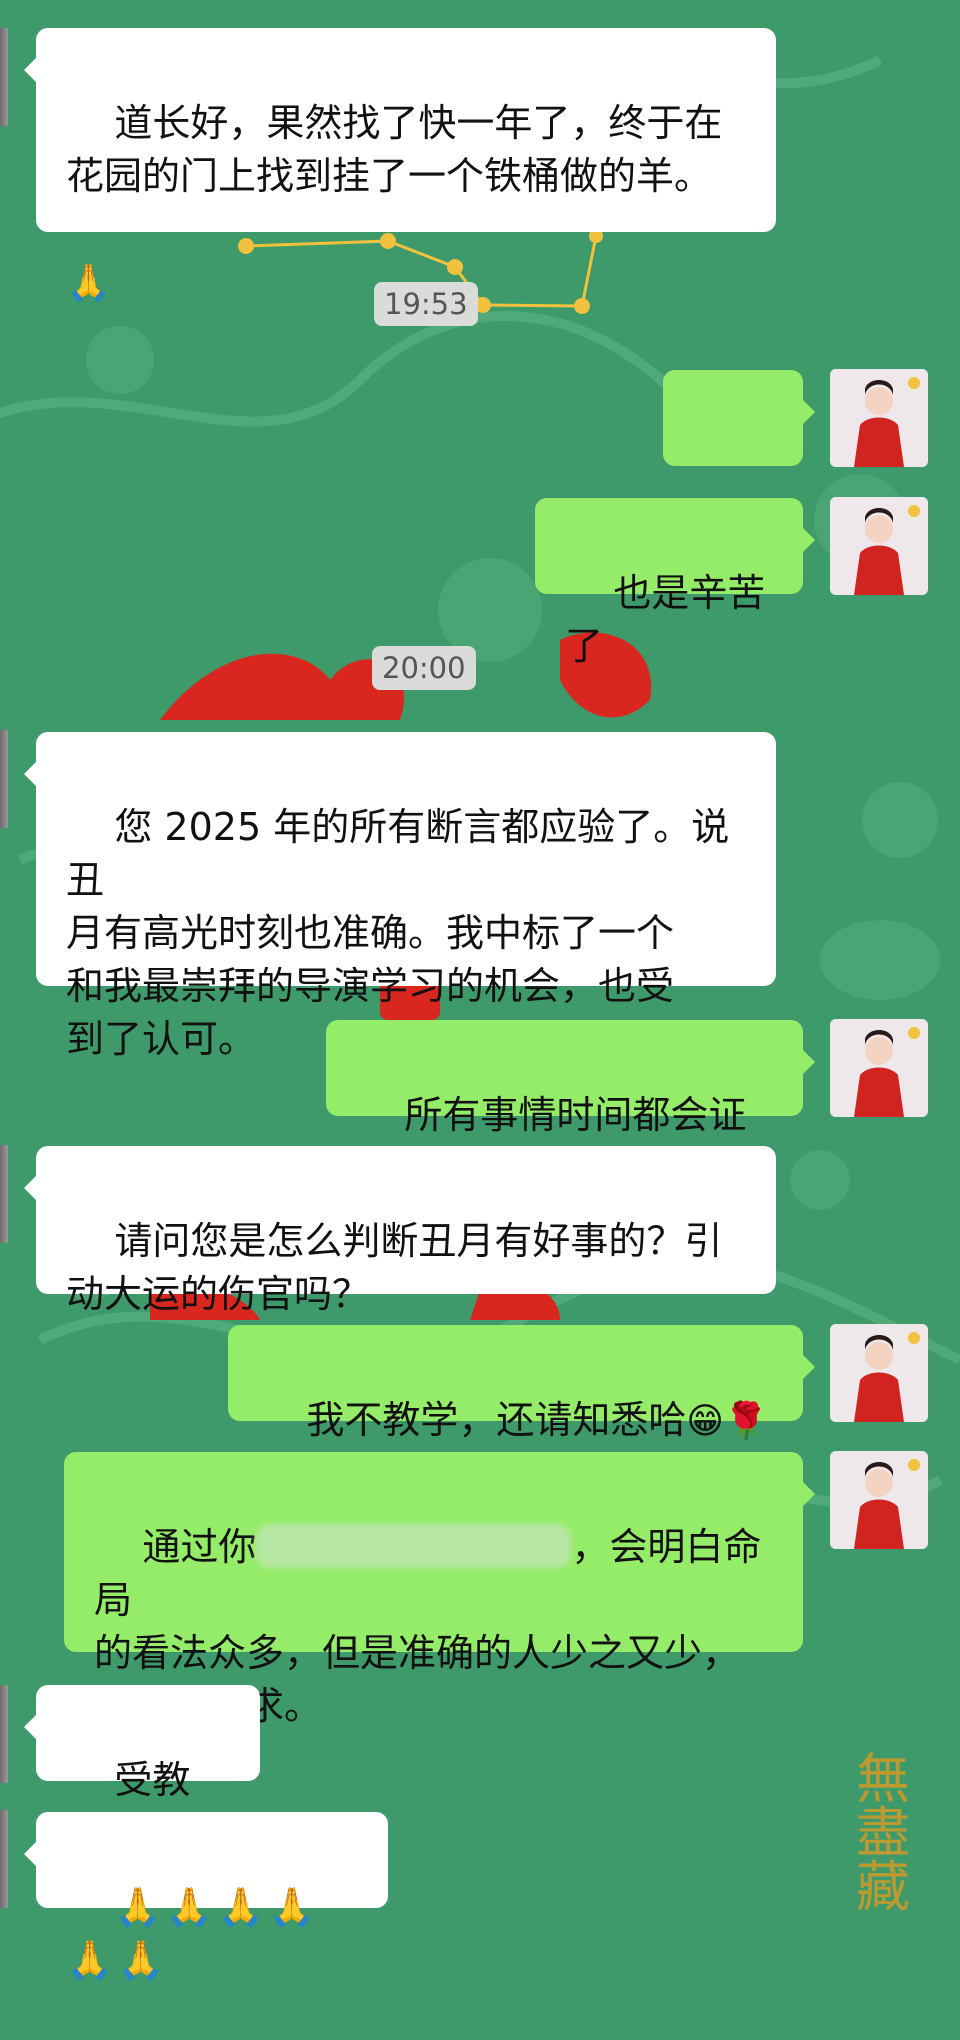  What do you see at coordinates (424, 668) in the screenshot?
I see `timestamp: 20:00` at bounding box center [424, 668].